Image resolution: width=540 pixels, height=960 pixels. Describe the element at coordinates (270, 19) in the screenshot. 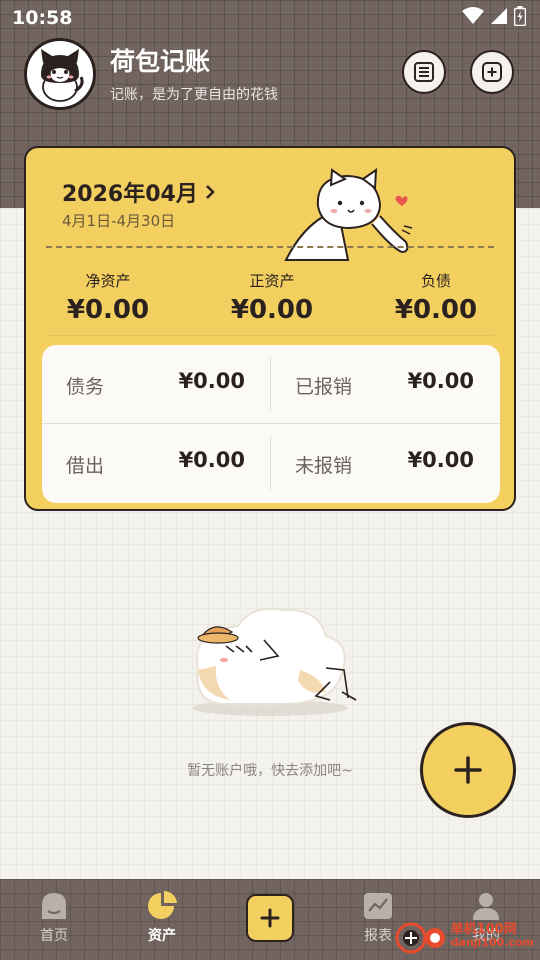

I see `status-bar: 10:58` at that location.